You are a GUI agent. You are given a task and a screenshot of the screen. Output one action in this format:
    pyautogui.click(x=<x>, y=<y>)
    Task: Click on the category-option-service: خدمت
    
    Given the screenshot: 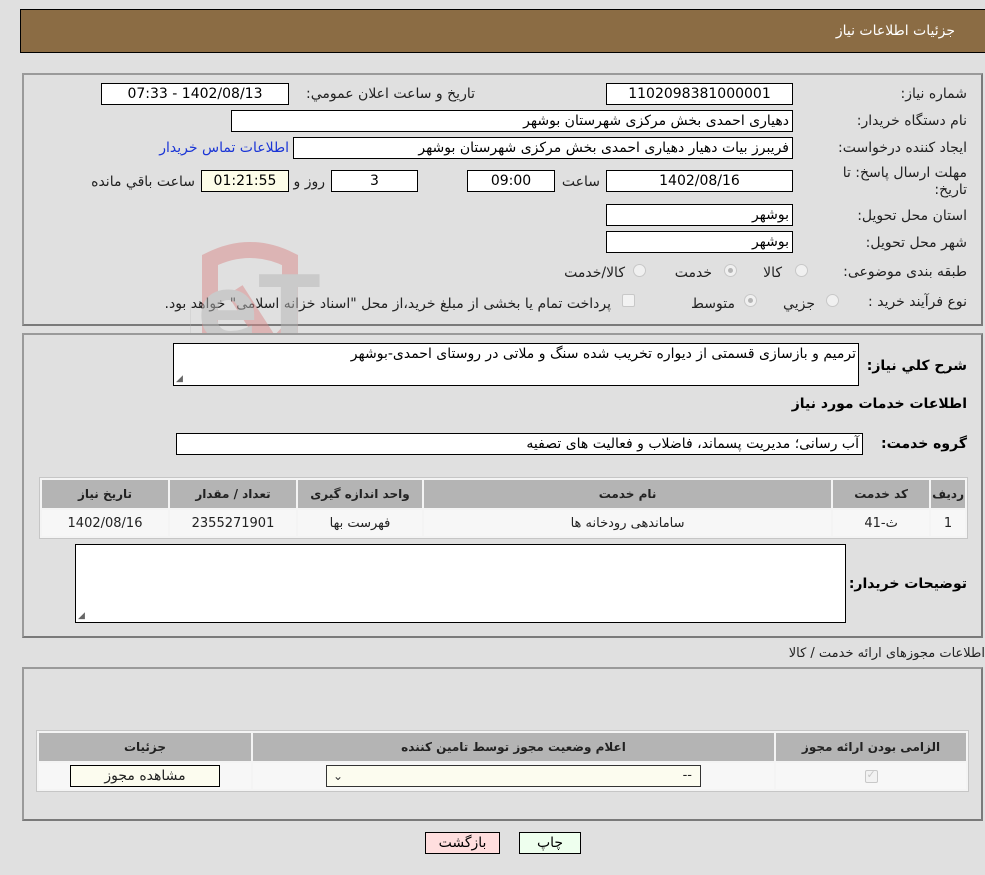 What is the action you would take?
    pyautogui.click(x=693, y=273)
    